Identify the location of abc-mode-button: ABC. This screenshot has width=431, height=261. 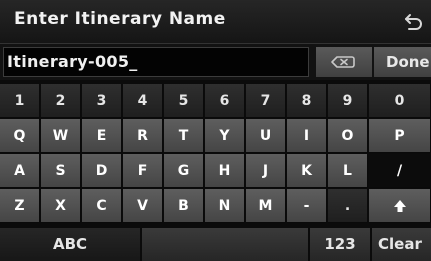
(70, 244).